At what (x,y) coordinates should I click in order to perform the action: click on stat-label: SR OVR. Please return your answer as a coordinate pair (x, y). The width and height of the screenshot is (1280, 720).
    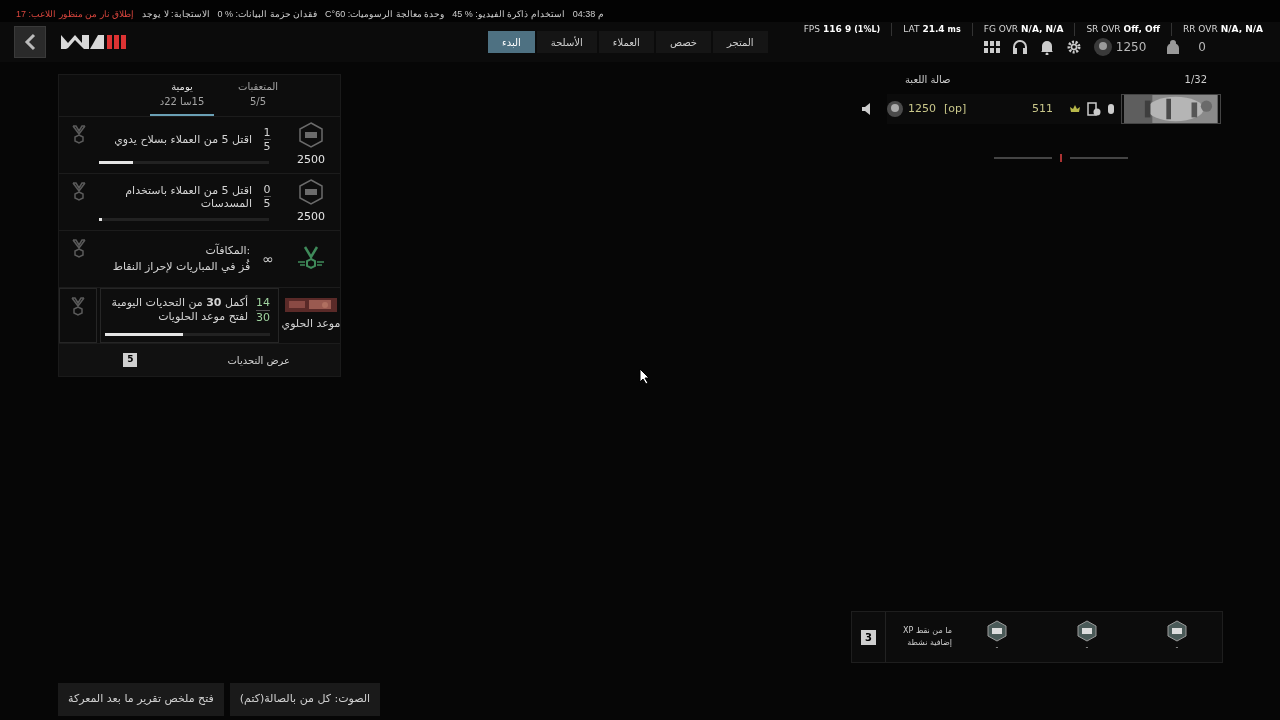
    Looking at the image, I should click on (1103, 29).